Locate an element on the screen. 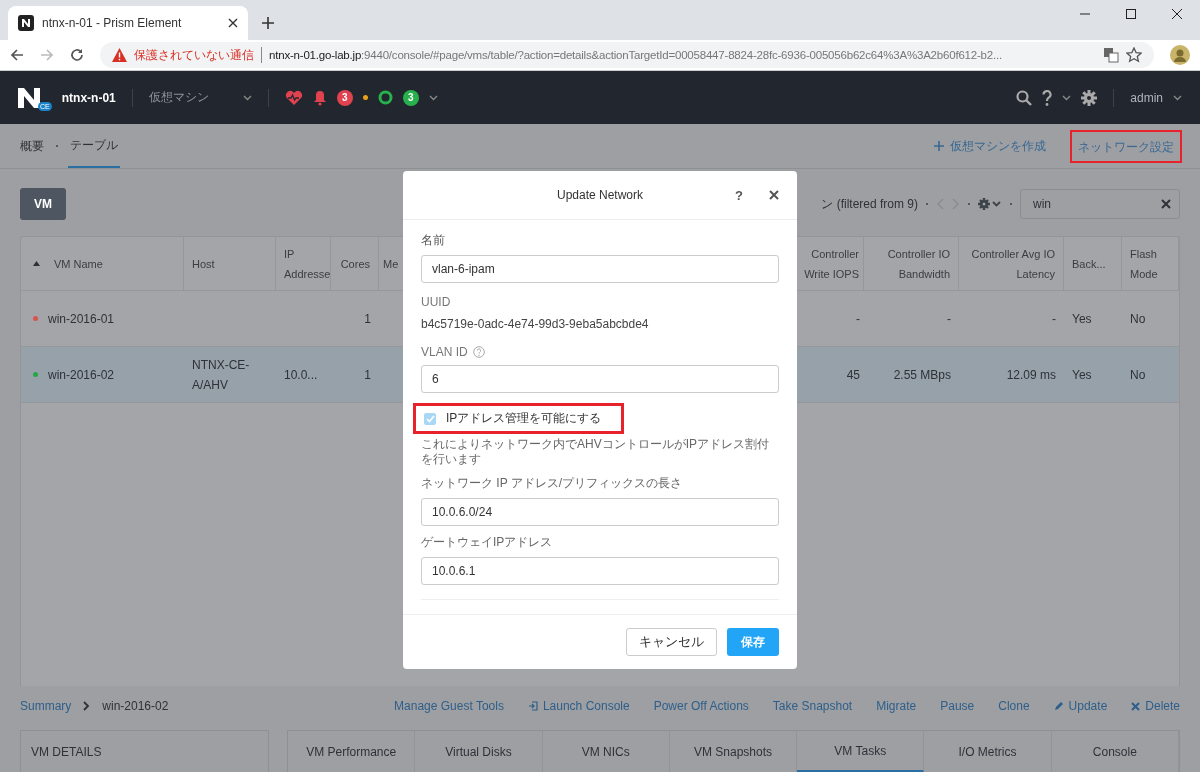  heart-icon is located at coordinates (293, 97).